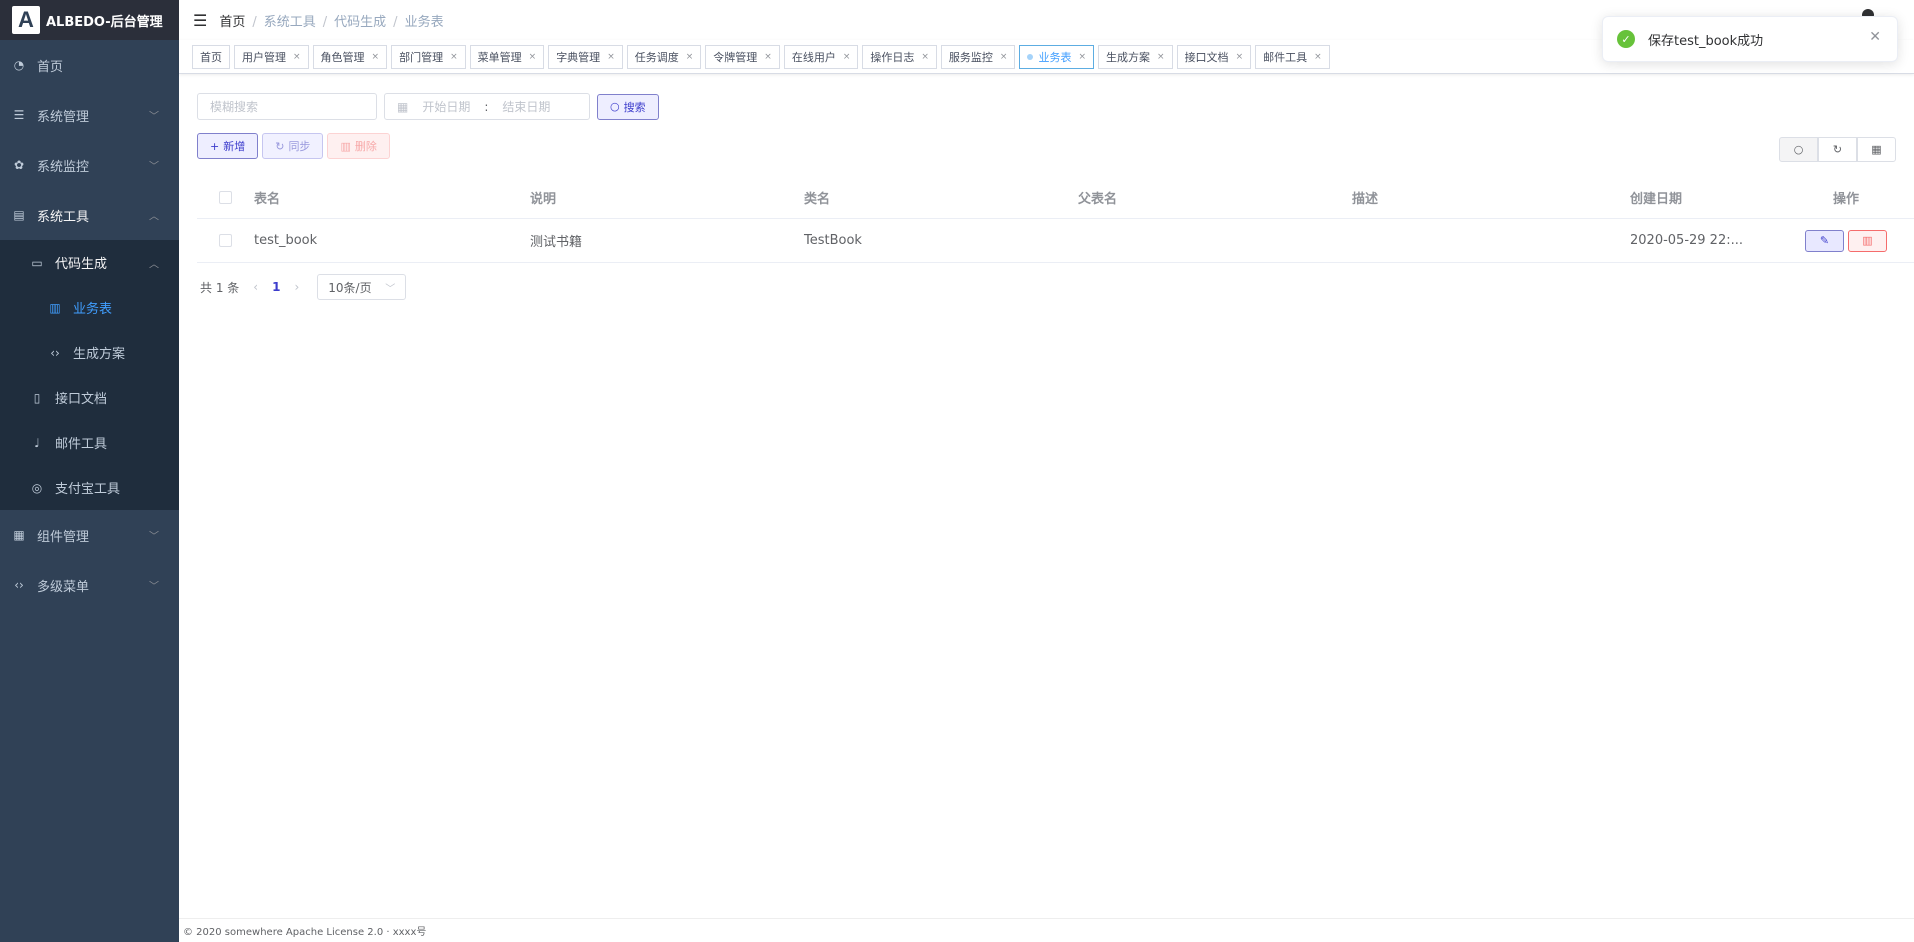 This screenshot has height=942, width=1914. I want to click on search-input: 模糊搜索, so click(287, 106).